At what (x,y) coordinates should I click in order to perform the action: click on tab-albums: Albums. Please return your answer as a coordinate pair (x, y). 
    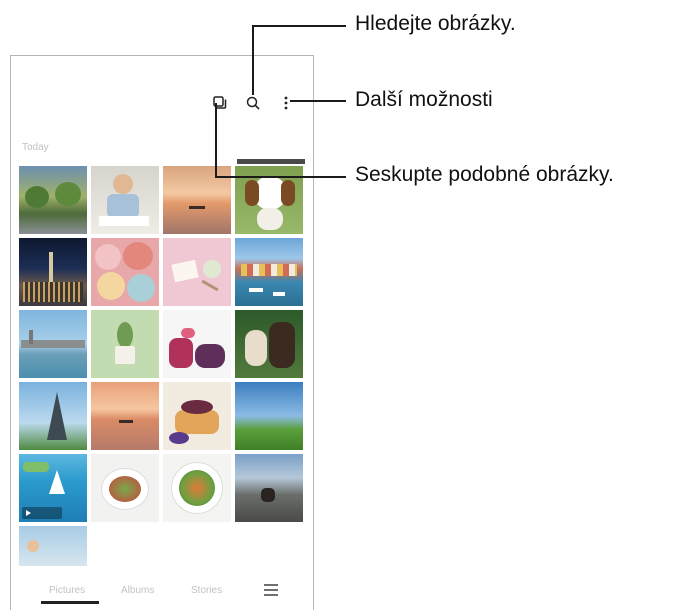
    Looking at the image, I should click on (137, 590).